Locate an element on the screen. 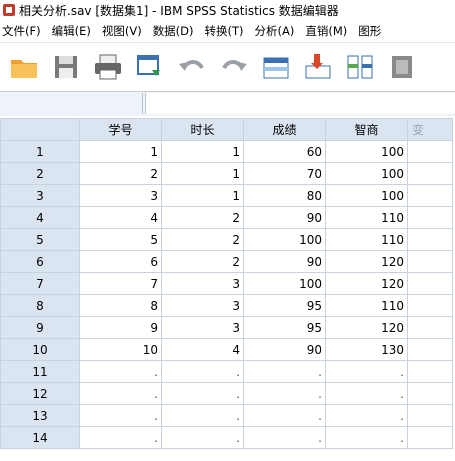  data-cell: 6 is located at coordinates (120, 261).